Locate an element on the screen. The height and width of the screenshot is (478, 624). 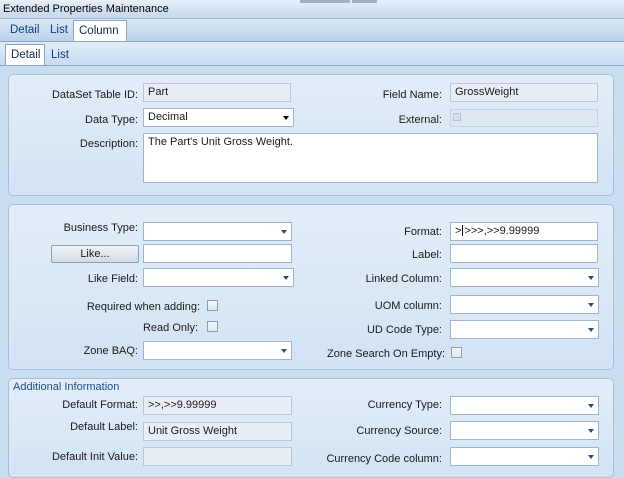
label-input is located at coordinates (524, 253).